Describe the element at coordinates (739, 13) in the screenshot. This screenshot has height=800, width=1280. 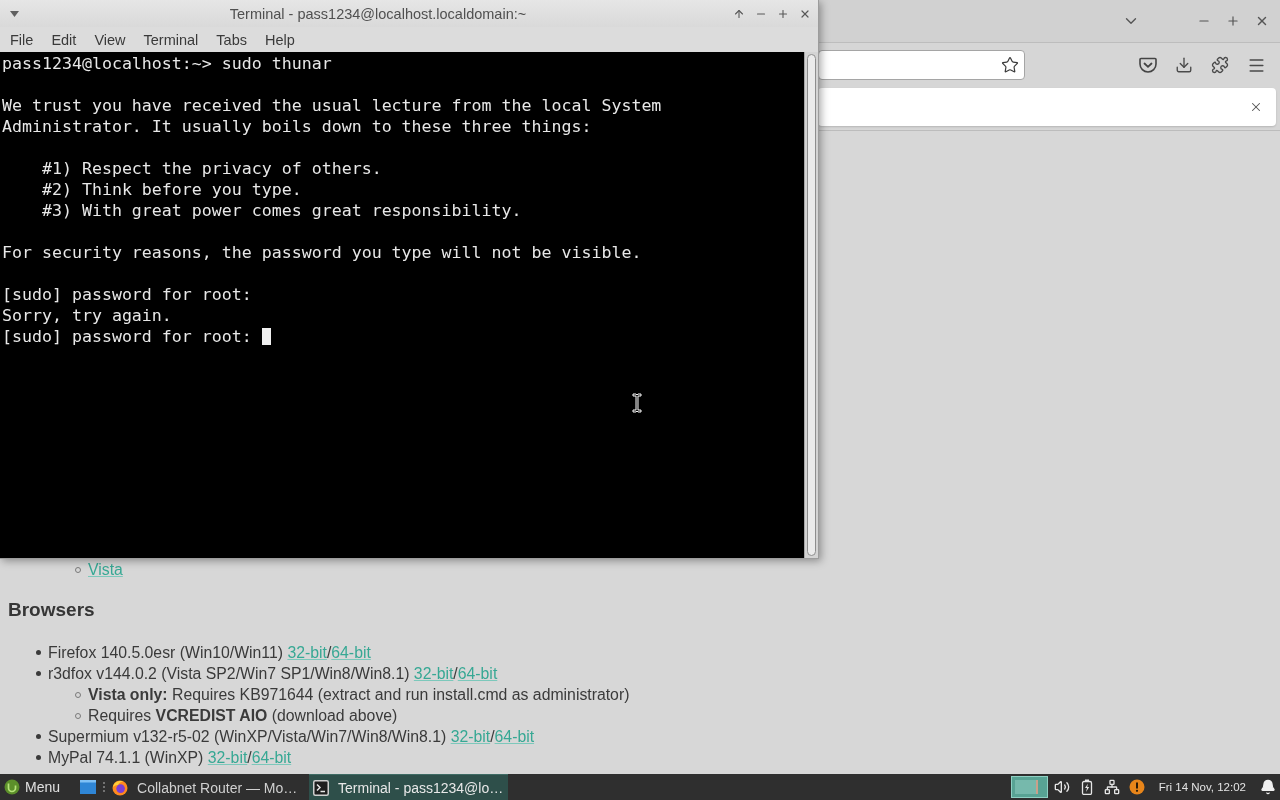
I see `arrow-up-icon` at that location.